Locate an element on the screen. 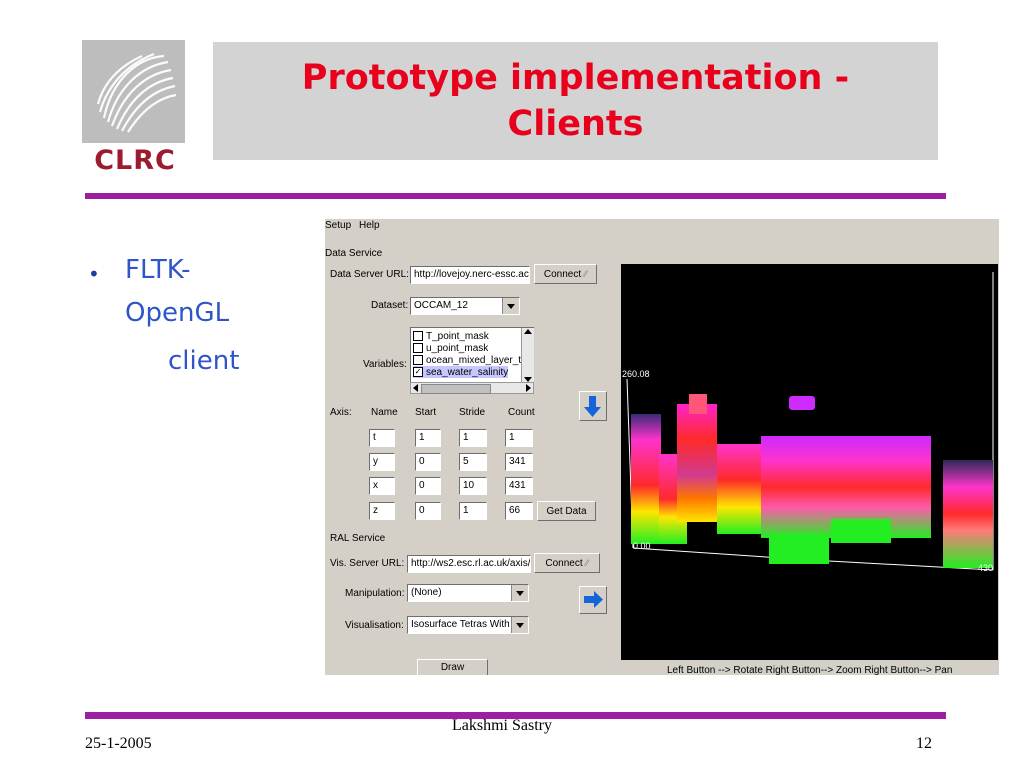  scroll-up-icon is located at coordinates (528, 331).